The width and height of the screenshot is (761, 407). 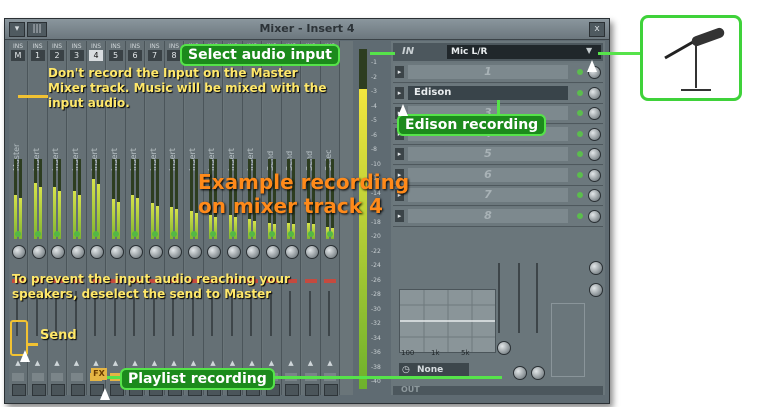 What do you see at coordinates (135, 53) in the screenshot?
I see `insert-number: INS 6` at bounding box center [135, 53].